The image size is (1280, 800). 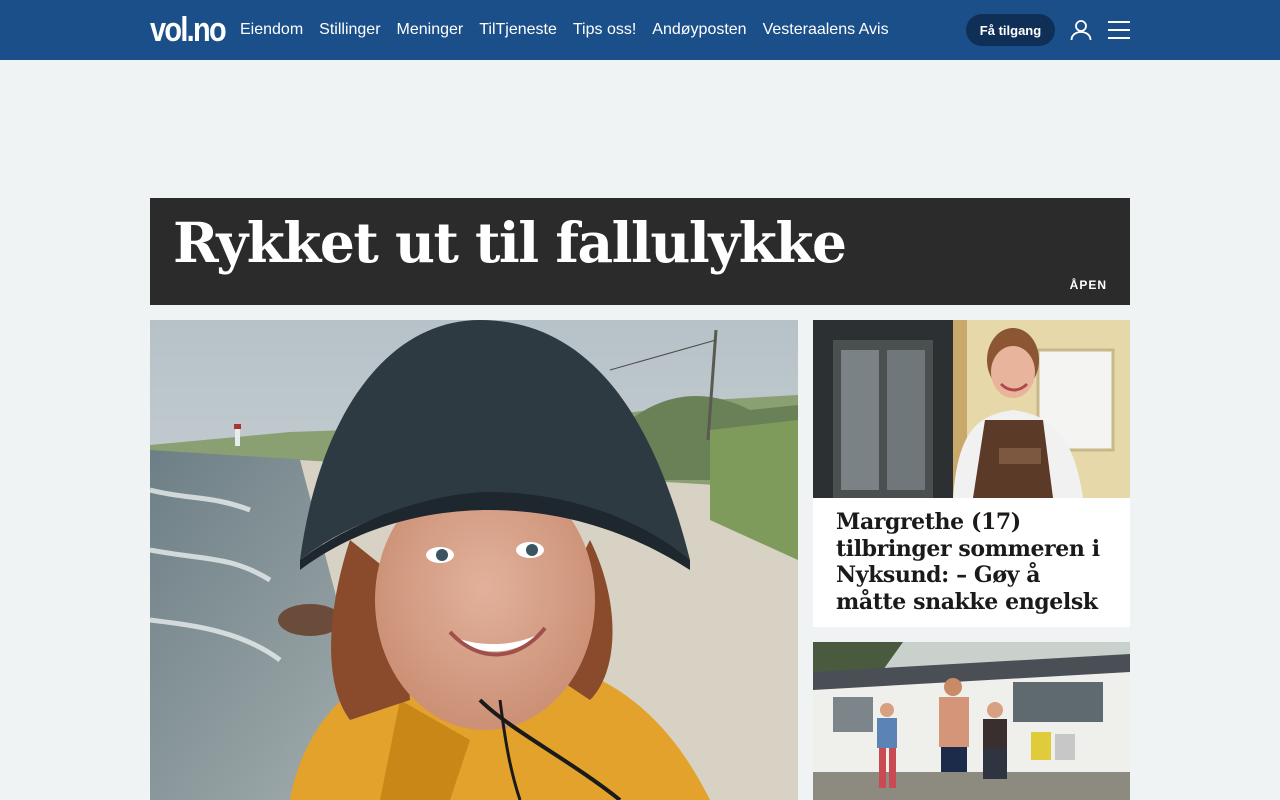 What do you see at coordinates (510, 243) in the screenshot?
I see `banner-headline: Rykket ut til fallulykke` at bounding box center [510, 243].